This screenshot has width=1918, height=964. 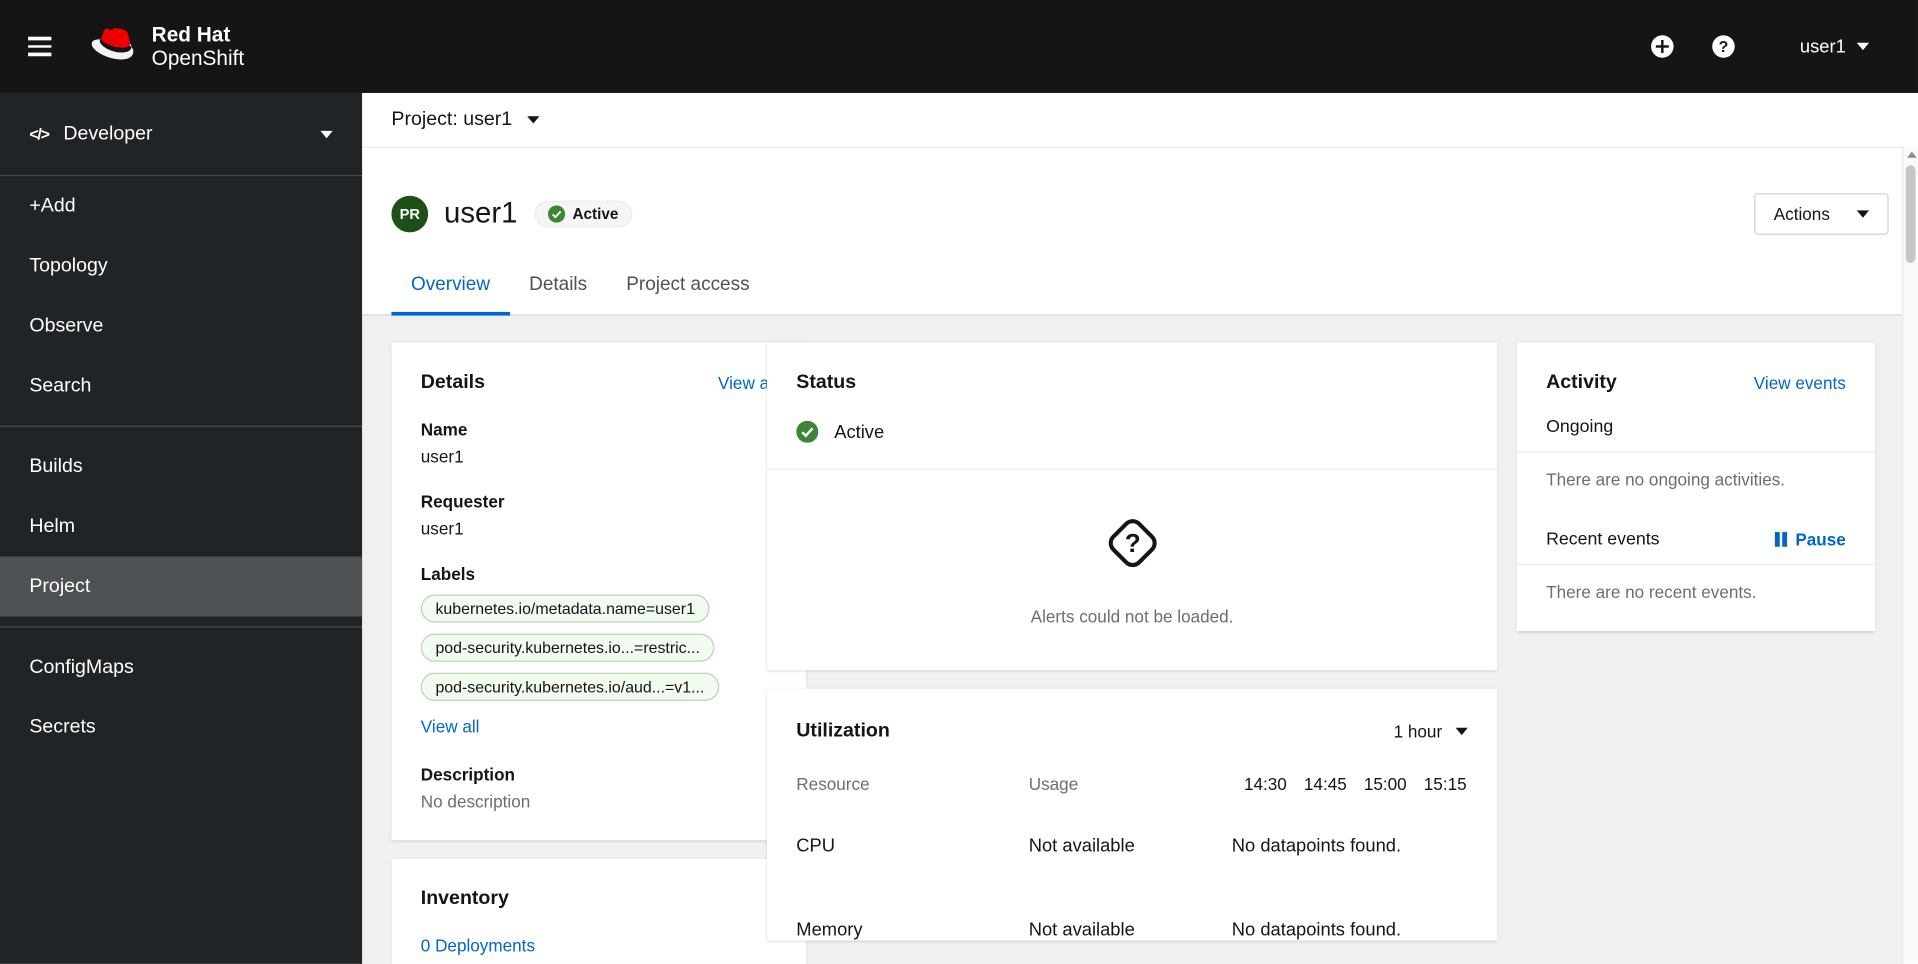 I want to click on alerts-empty-state: ? Alerts could not be loaded., so click(x=1132, y=570).